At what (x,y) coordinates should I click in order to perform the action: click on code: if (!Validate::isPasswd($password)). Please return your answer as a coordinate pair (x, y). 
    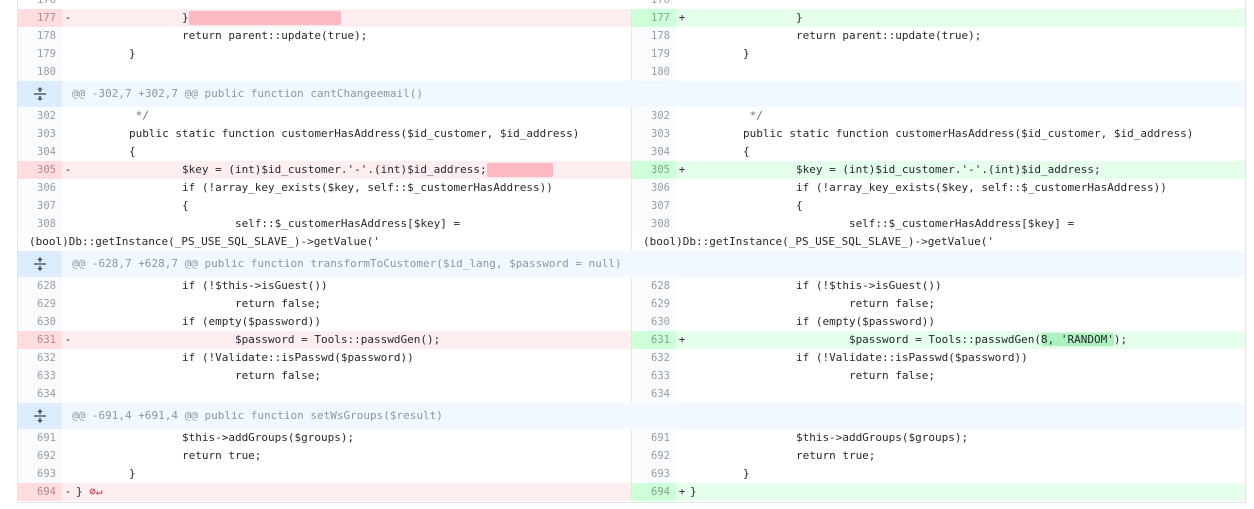
    Looking at the image, I should click on (245, 357).